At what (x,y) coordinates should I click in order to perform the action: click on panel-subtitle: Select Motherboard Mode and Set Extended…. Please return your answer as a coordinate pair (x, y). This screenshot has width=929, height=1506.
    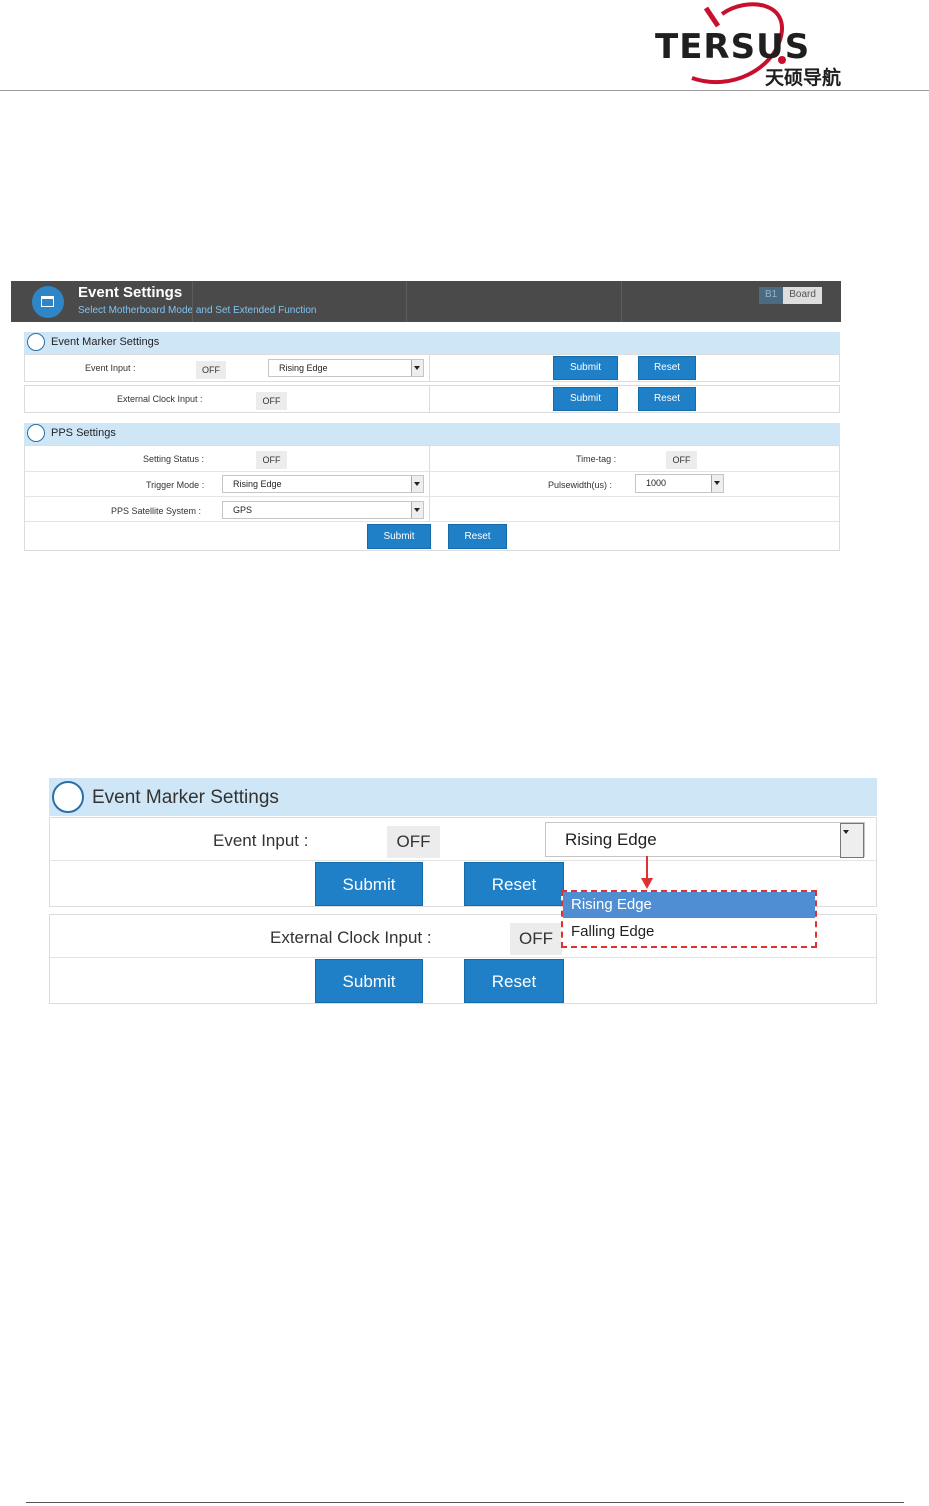
    Looking at the image, I should click on (197, 310).